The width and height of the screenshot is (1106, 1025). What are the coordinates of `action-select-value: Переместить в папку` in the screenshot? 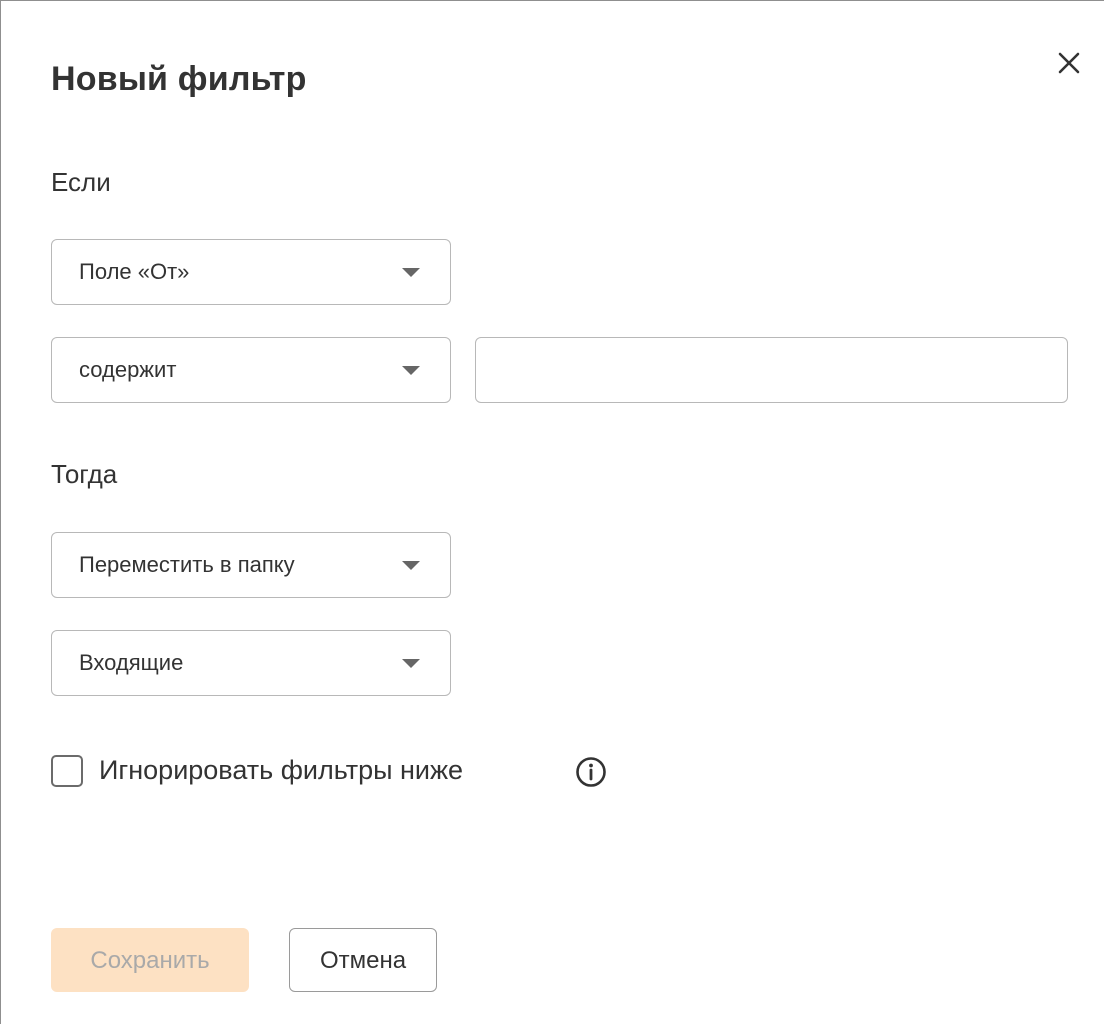 It's located at (187, 564).